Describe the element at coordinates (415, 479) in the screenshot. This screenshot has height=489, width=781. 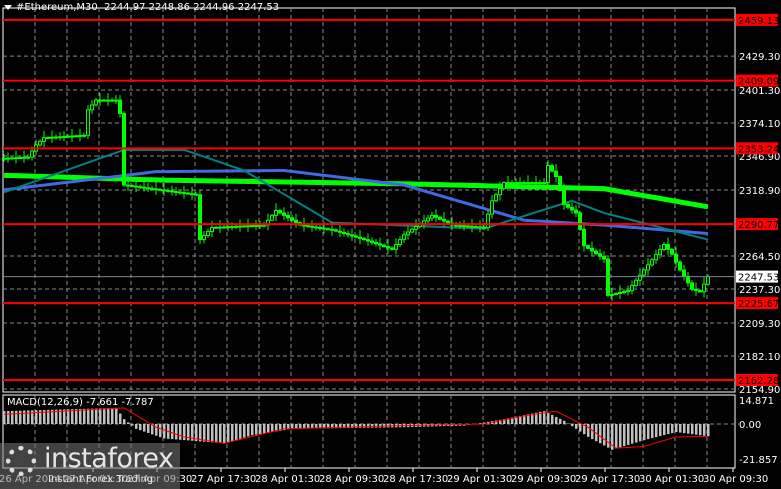
I see `x-tick-label: 28 Apr 17:30` at that location.